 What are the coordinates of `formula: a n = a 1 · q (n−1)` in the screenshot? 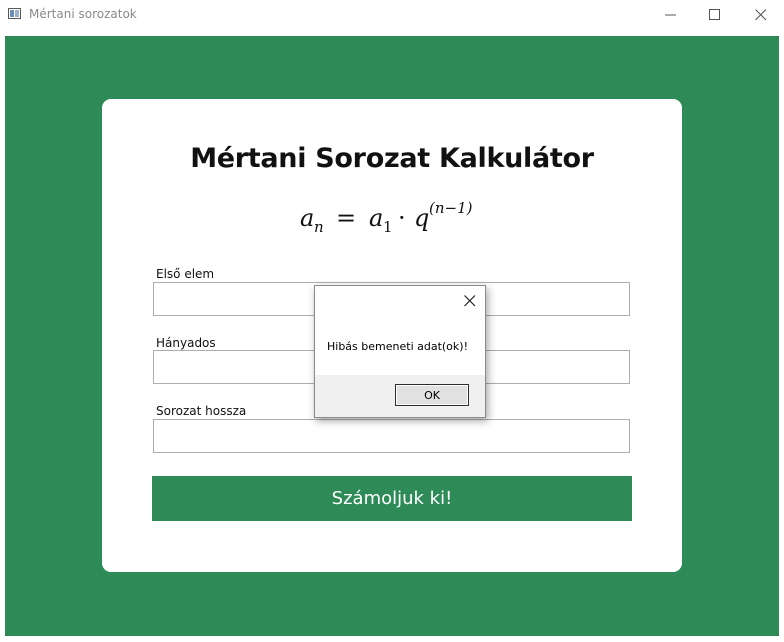 It's located at (386, 217).